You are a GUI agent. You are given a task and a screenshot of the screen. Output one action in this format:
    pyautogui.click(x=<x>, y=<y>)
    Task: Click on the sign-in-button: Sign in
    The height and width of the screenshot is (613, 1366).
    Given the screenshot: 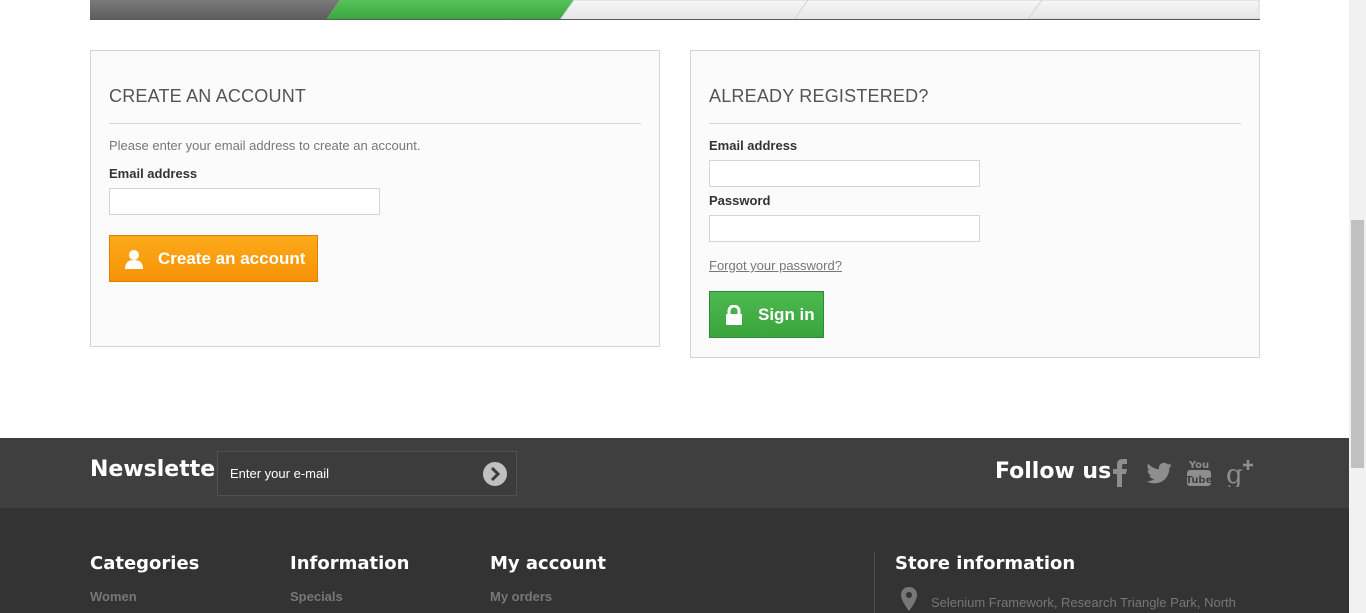 What is the action you would take?
    pyautogui.click(x=766, y=314)
    